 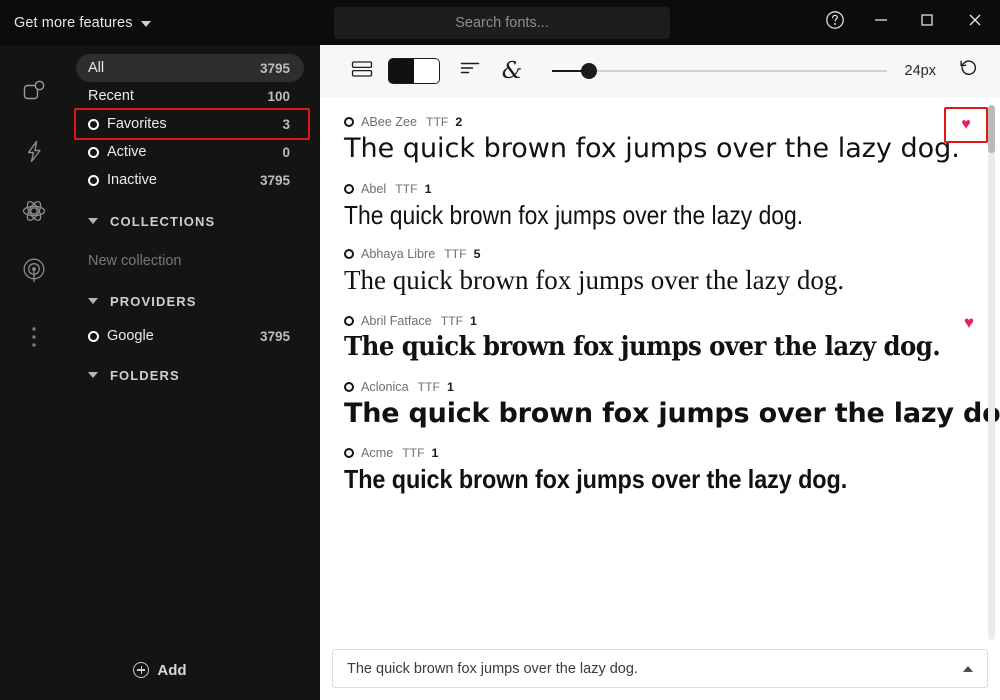 What do you see at coordinates (389, 122) in the screenshot?
I see `font-name: ABee Zee` at bounding box center [389, 122].